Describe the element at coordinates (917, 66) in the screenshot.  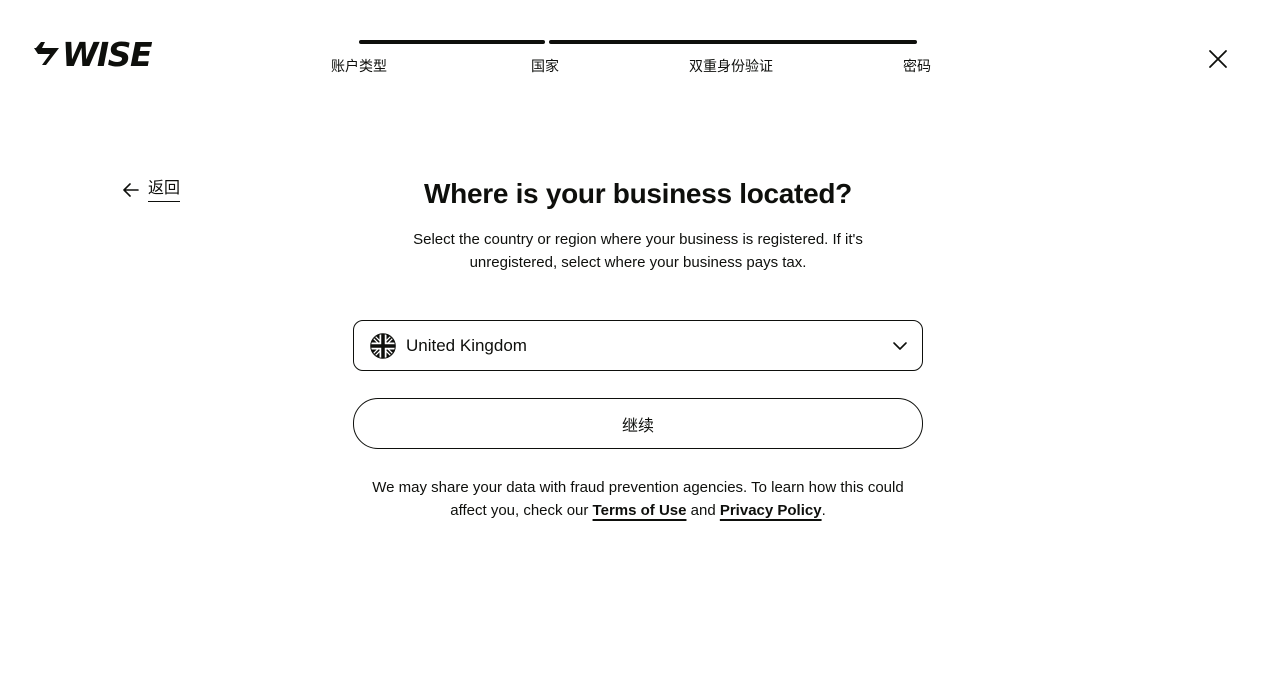
I see `step-label-password: 密码` at that location.